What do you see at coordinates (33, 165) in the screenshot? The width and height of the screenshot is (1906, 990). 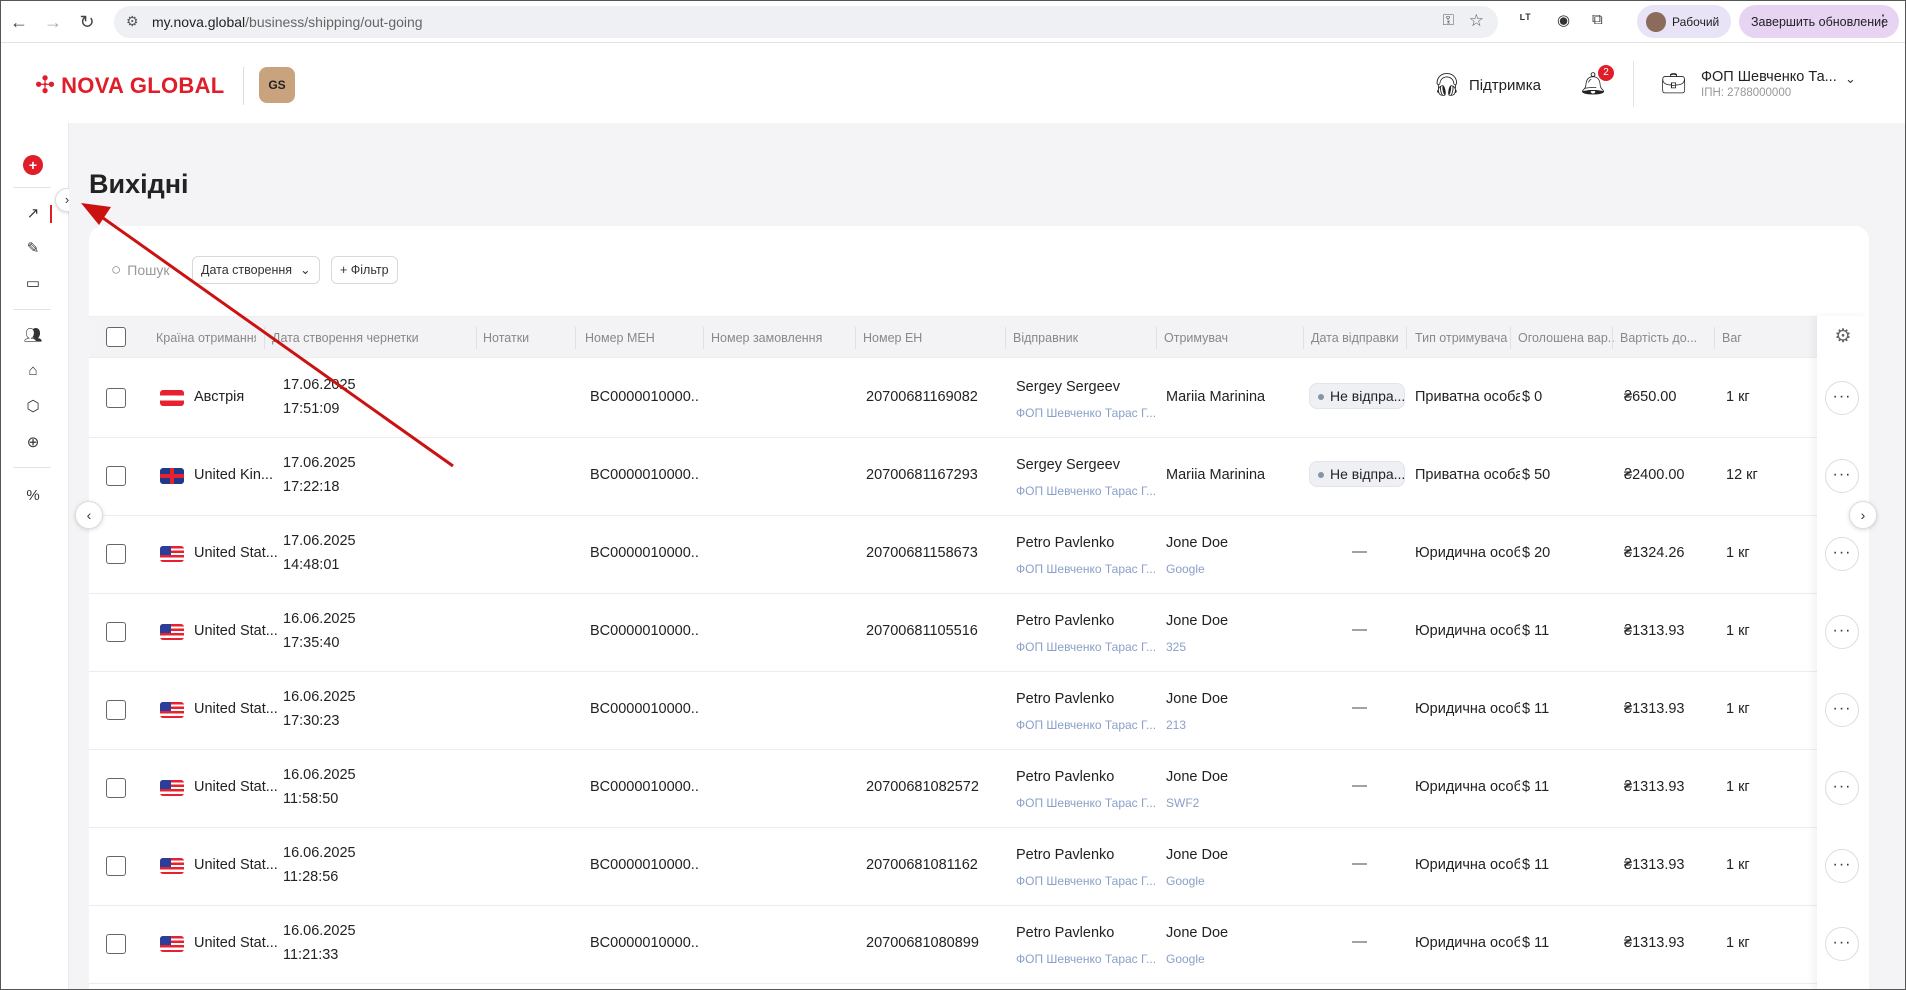 I see `create-shipment-button: +` at bounding box center [33, 165].